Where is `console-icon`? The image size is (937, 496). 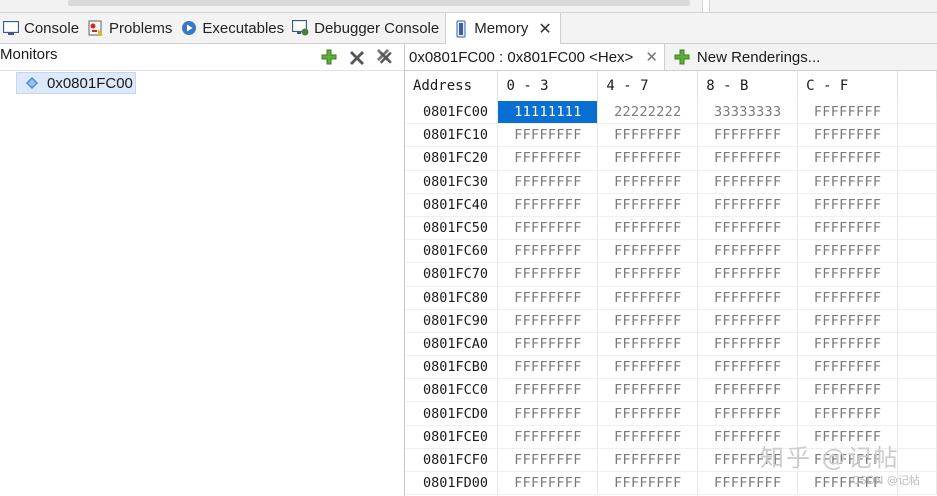 console-icon is located at coordinates (11, 28).